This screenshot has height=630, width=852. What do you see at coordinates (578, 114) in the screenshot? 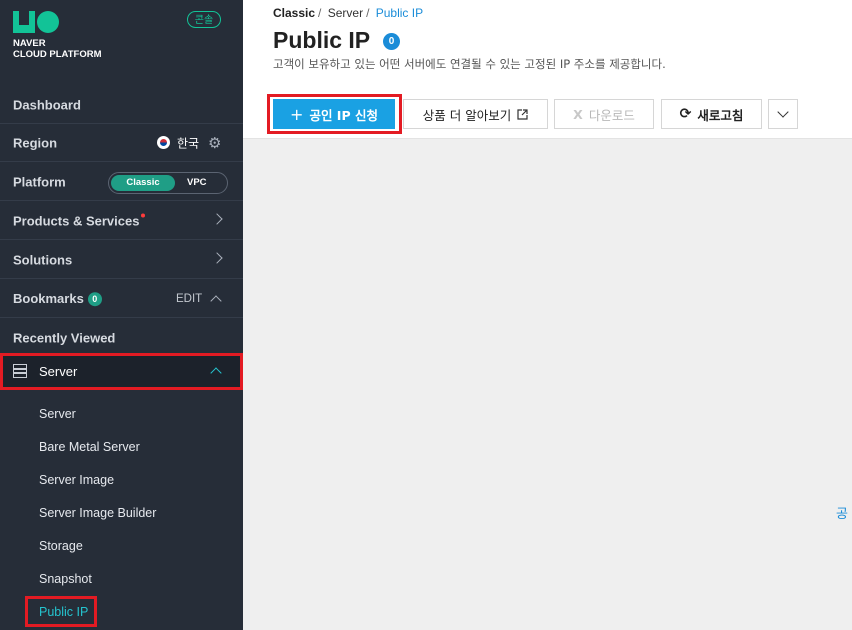
I see `excel-icon: X` at bounding box center [578, 114].